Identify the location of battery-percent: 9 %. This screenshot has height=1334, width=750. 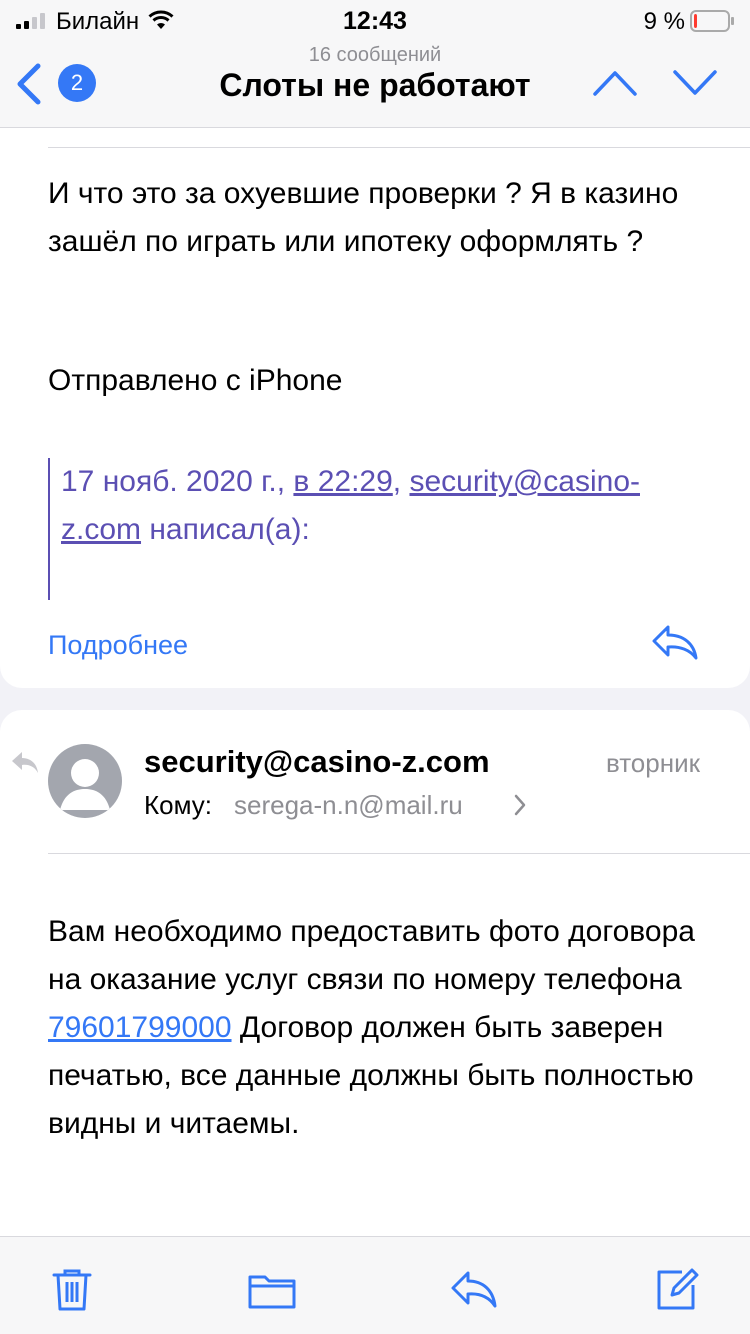
(664, 21).